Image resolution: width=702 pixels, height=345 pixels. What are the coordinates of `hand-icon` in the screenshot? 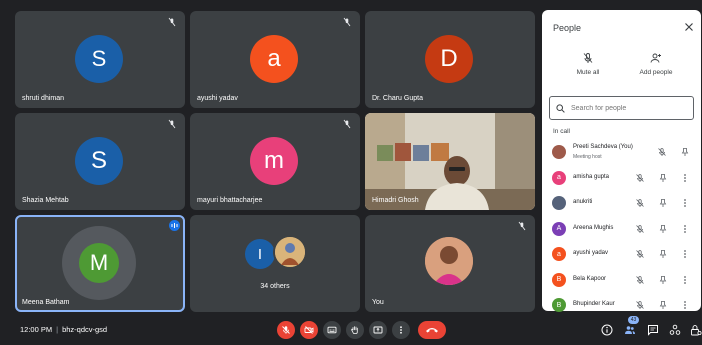 It's located at (354, 330).